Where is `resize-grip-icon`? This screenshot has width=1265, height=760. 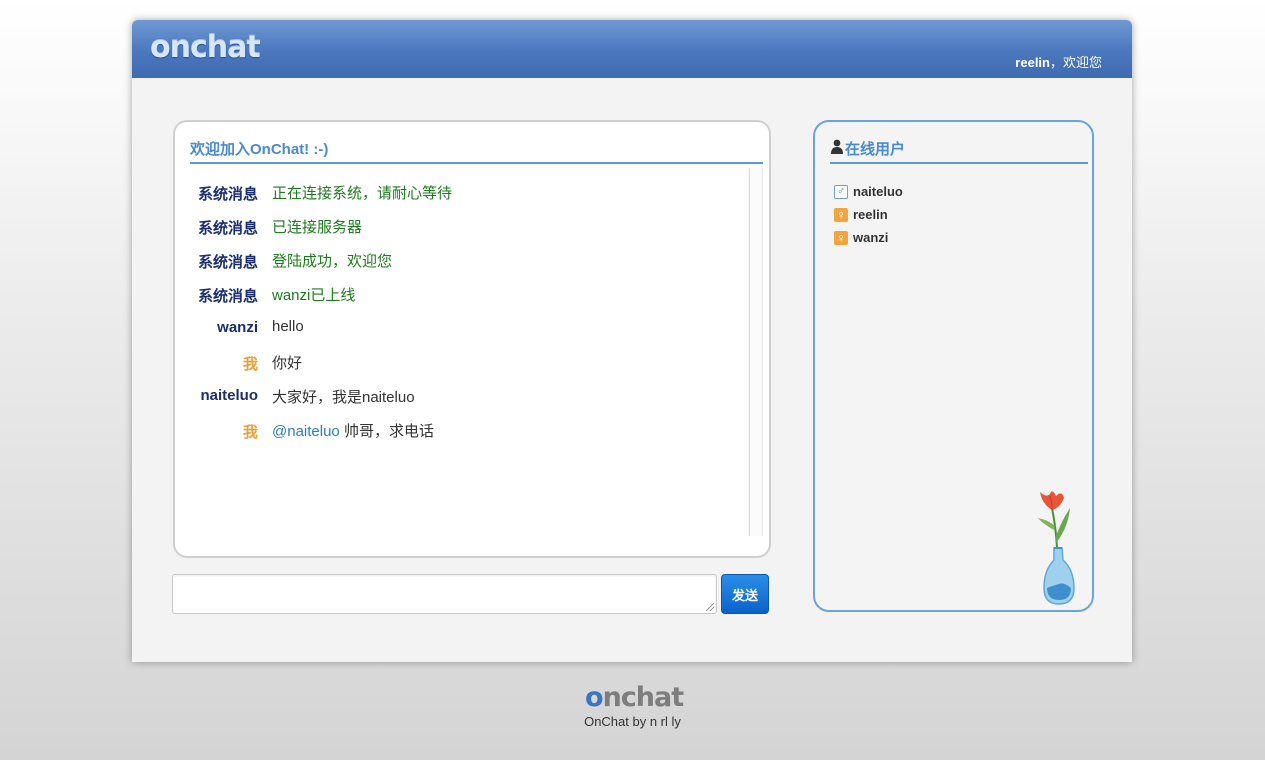
resize-grip-icon is located at coordinates (710, 607).